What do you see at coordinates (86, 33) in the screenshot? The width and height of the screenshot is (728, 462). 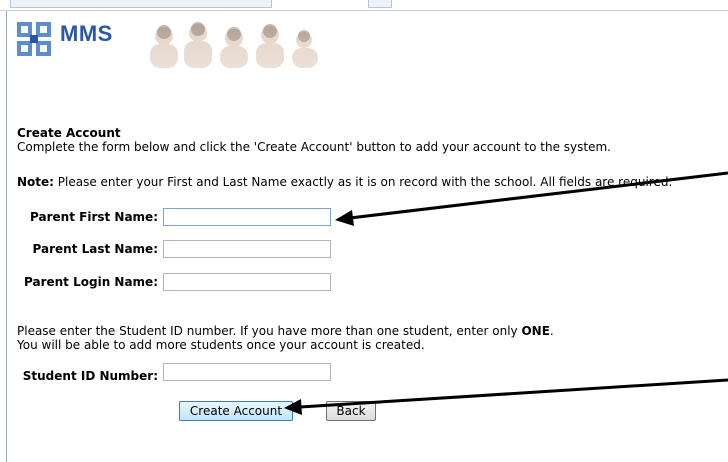 I see `brand-name: MMS` at bounding box center [86, 33].